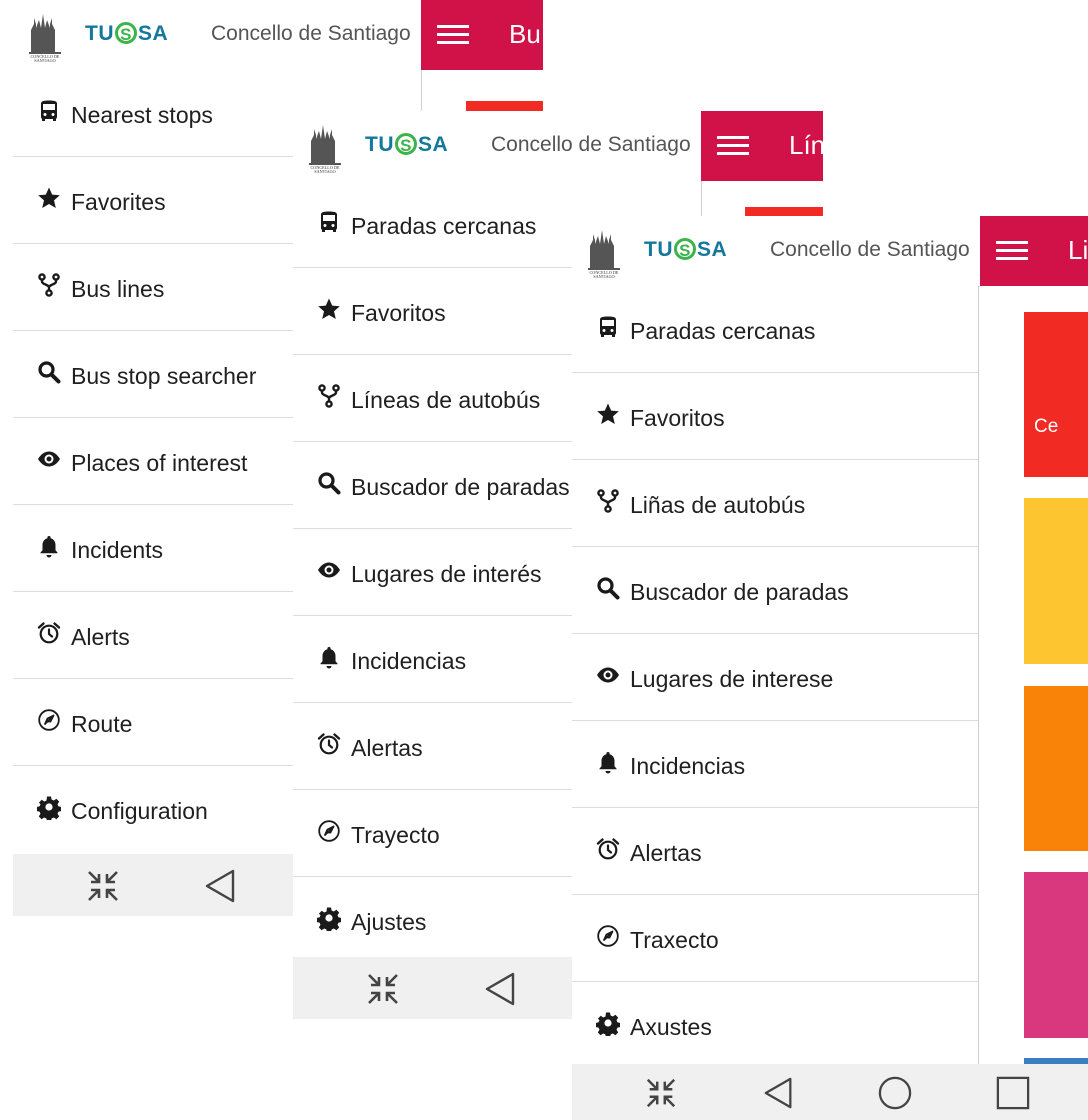 This screenshot has height=1120, width=1088. What do you see at coordinates (762, 146) in the screenshot?
I see `toolbar: Lín` at bounding box center [762, 146].